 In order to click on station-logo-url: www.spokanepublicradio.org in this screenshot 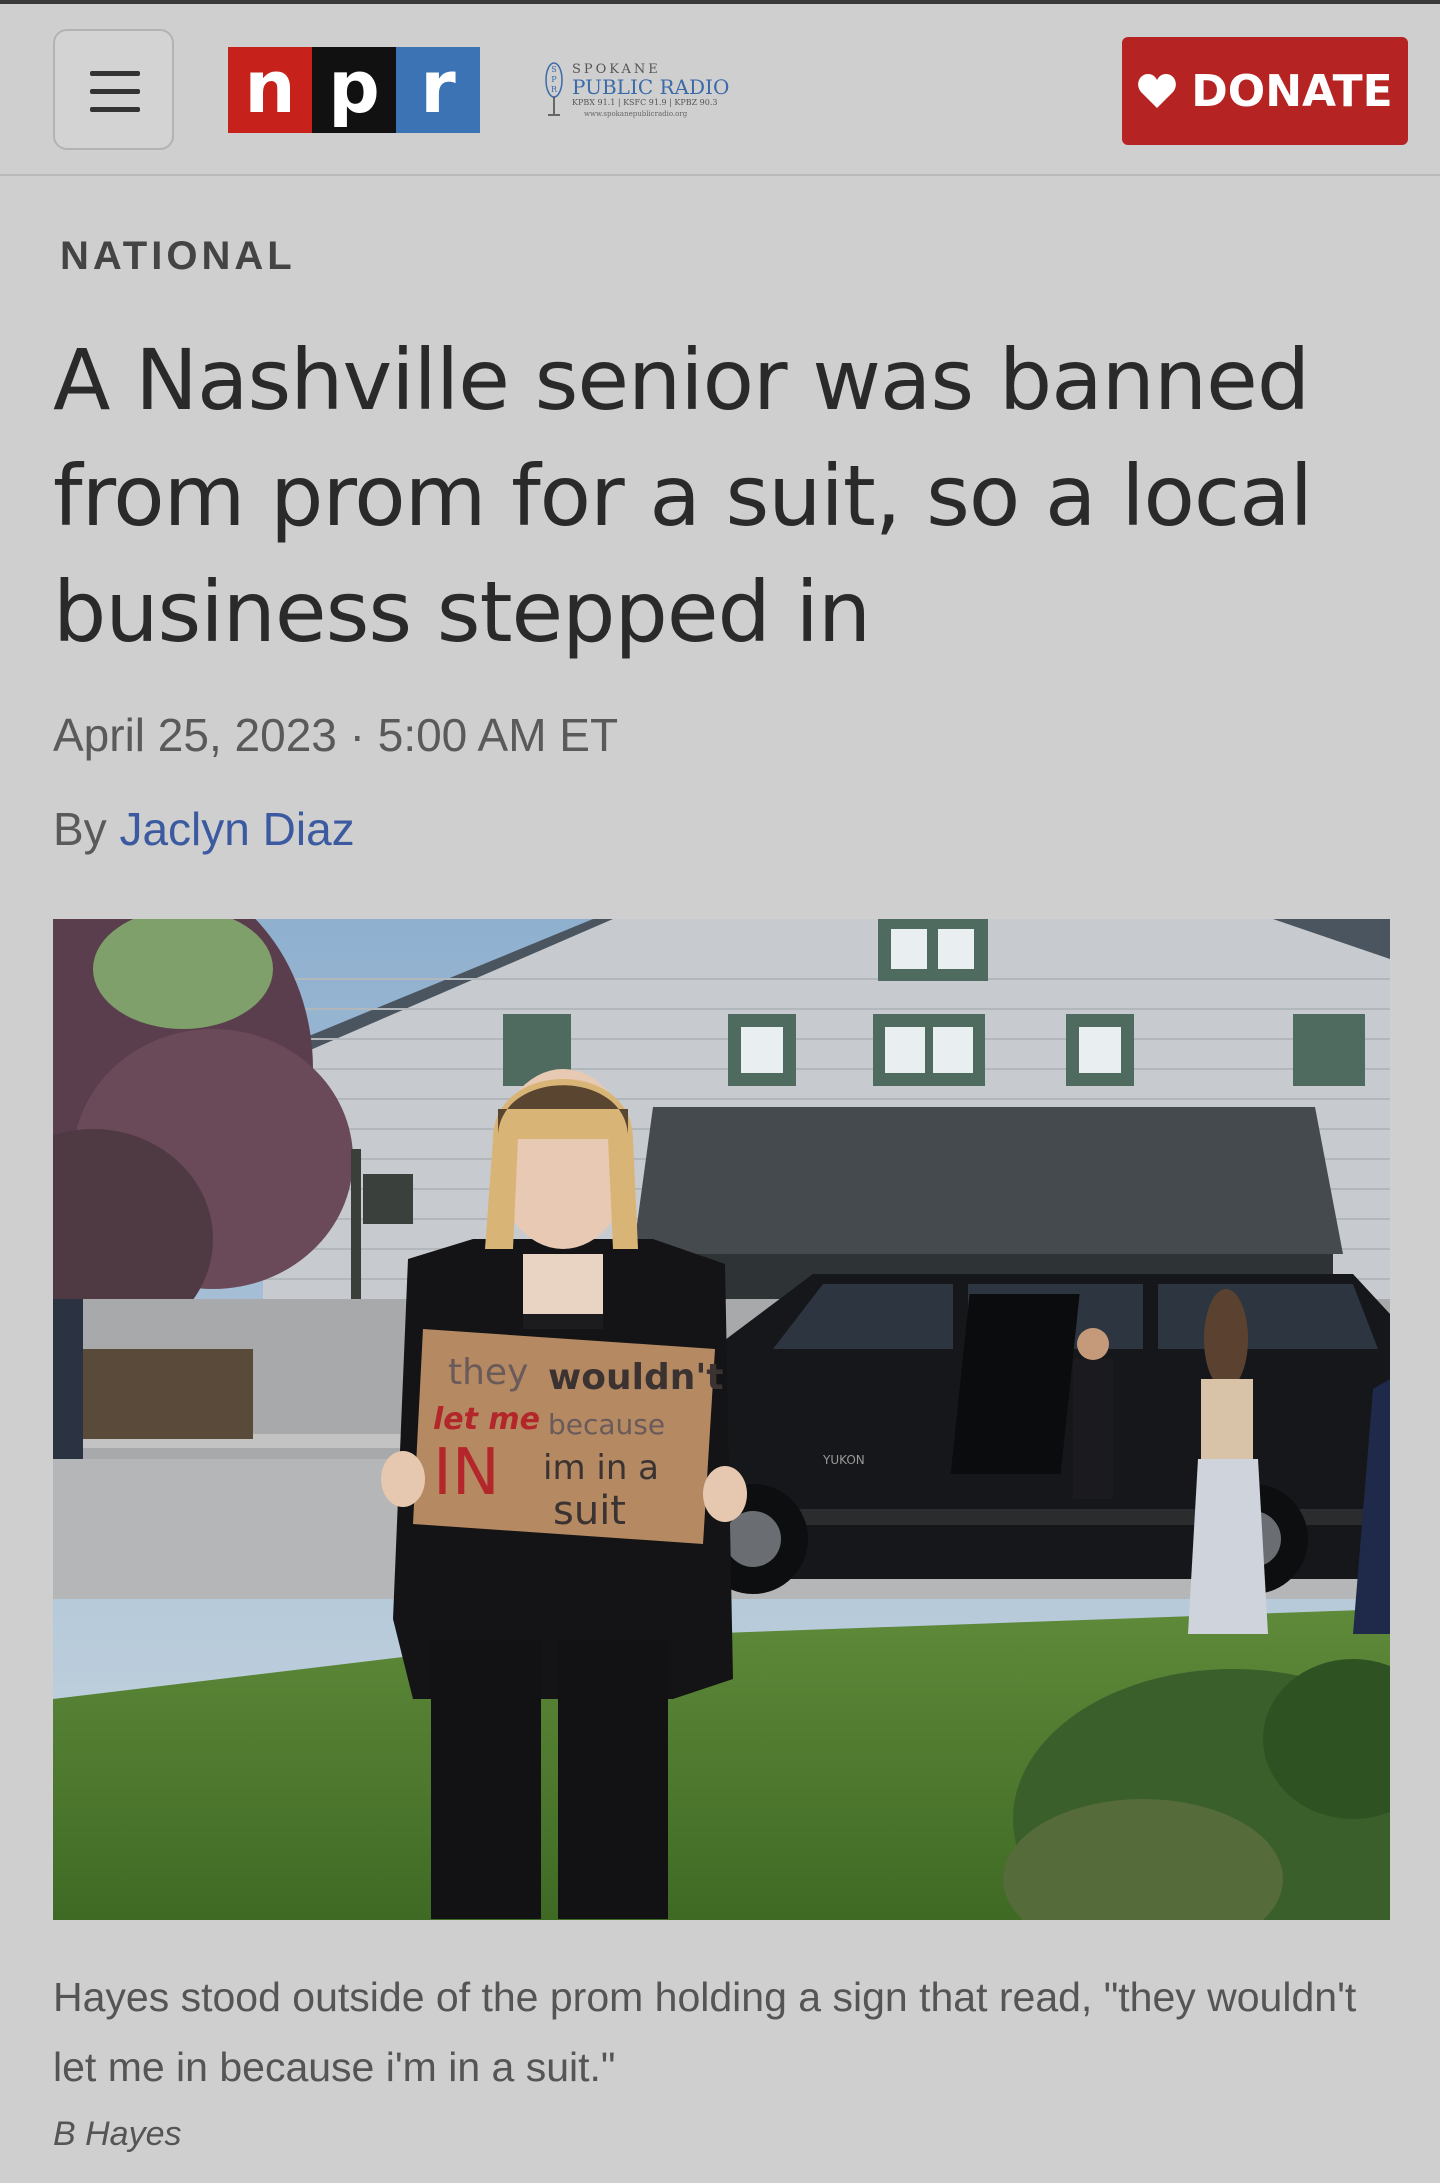, I will do `click(636, 114)`.